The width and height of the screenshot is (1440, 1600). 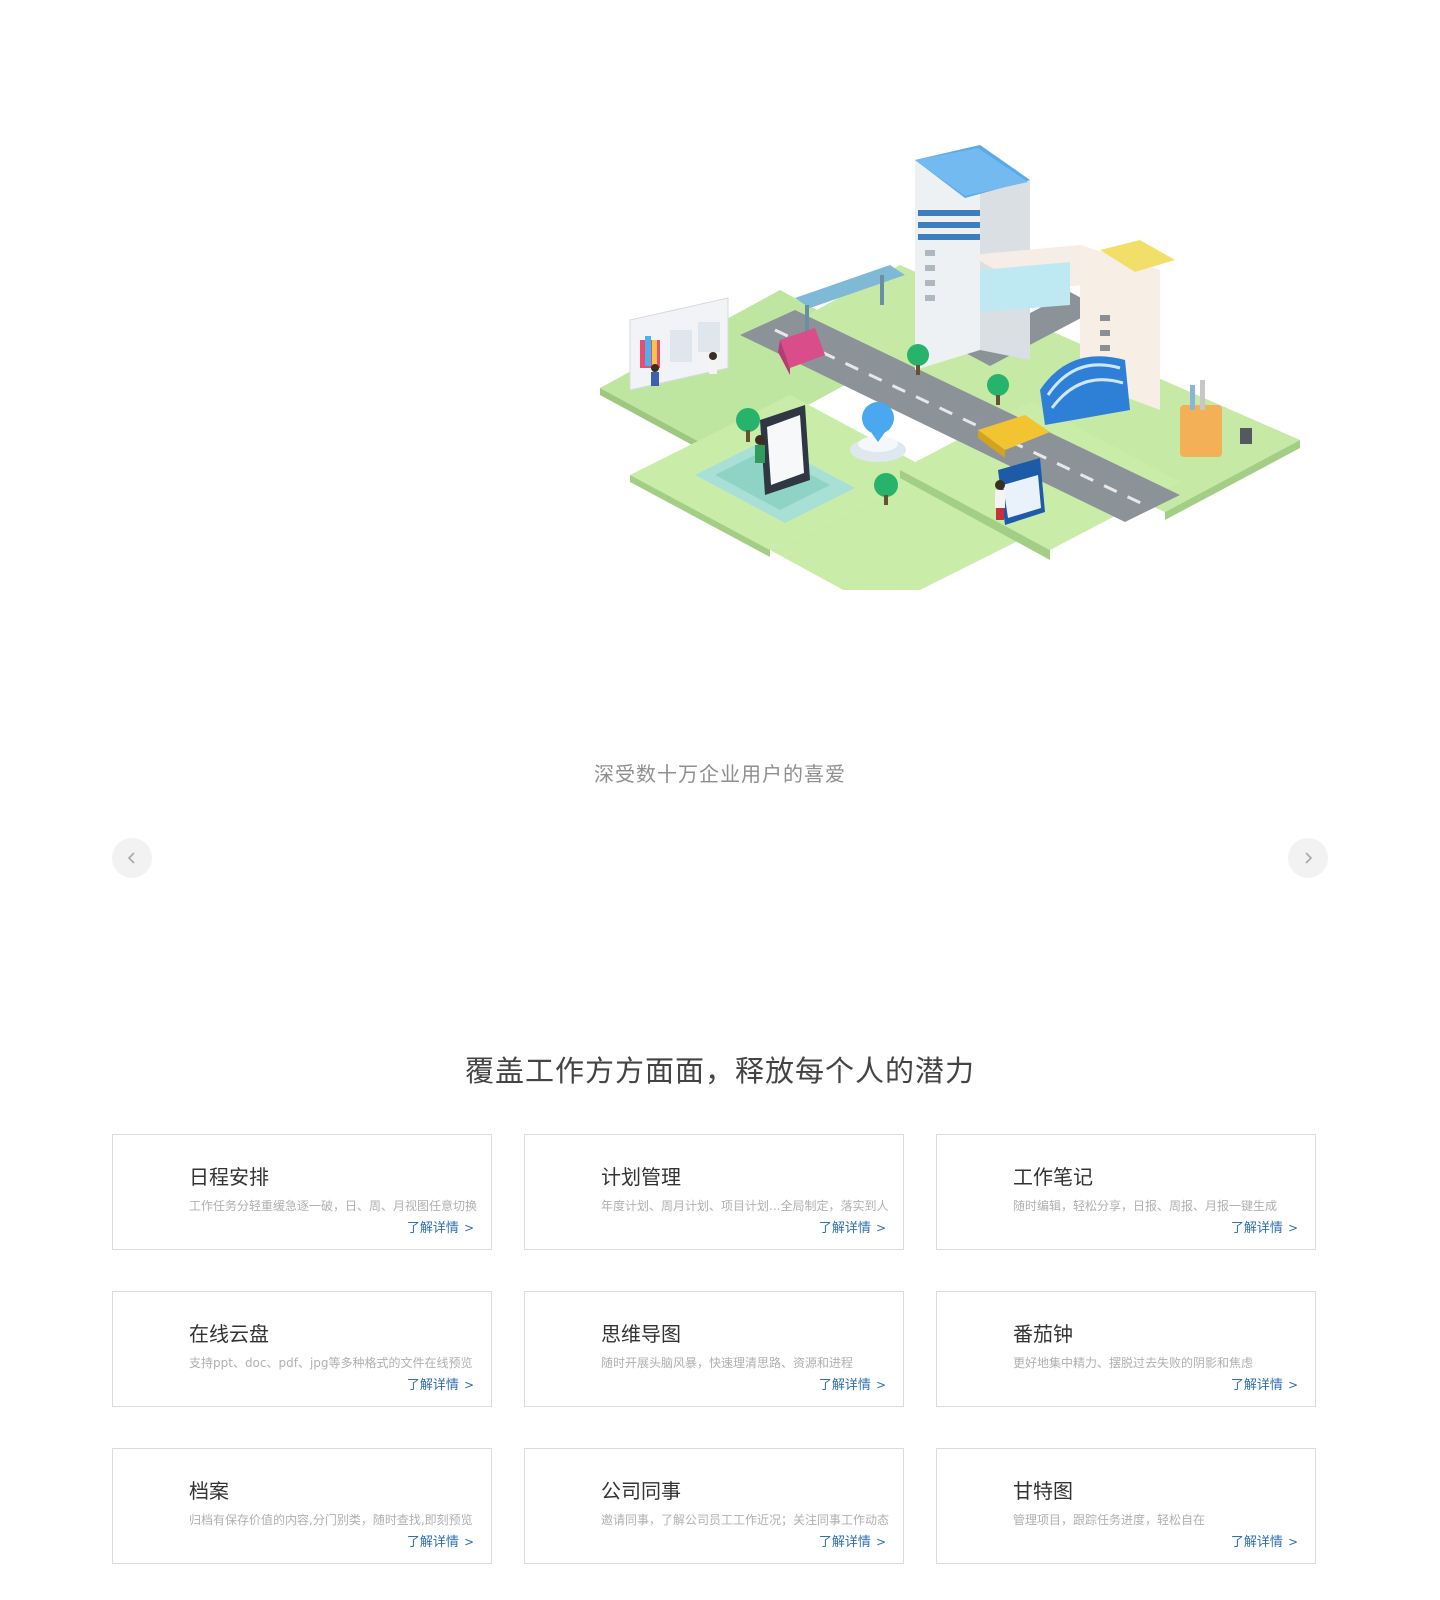 I want to click on feature-card-colleagues: 公司同事 邀请同事，了解公司员工工作近况；关注同事工作动态 了解详情 >, so click(x=714, y=1506).